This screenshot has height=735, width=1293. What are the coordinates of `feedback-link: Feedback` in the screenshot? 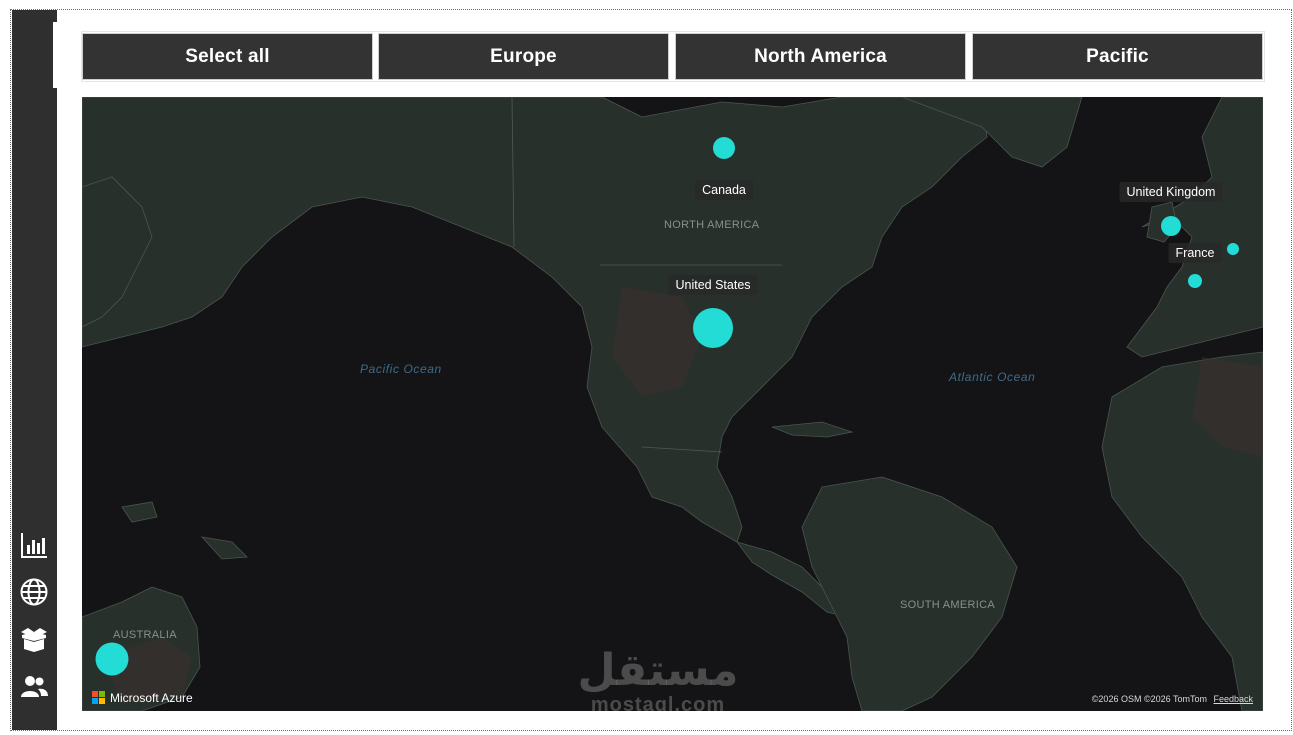 It's located at (1233, 699).